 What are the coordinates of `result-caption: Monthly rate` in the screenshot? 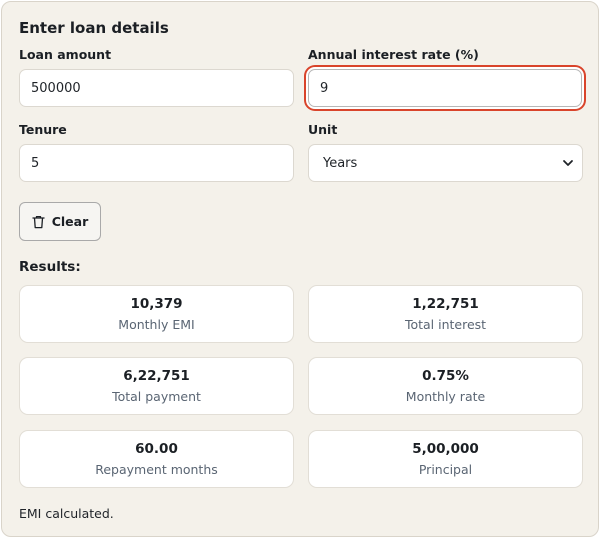 It's located at (445, 396).